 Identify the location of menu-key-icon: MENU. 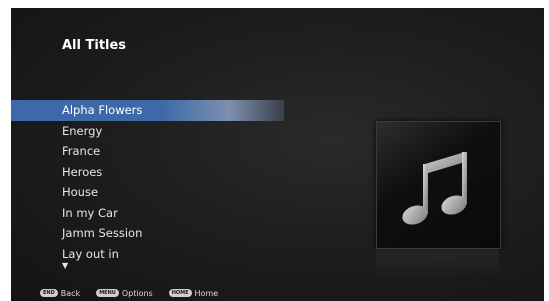
(107, 293).